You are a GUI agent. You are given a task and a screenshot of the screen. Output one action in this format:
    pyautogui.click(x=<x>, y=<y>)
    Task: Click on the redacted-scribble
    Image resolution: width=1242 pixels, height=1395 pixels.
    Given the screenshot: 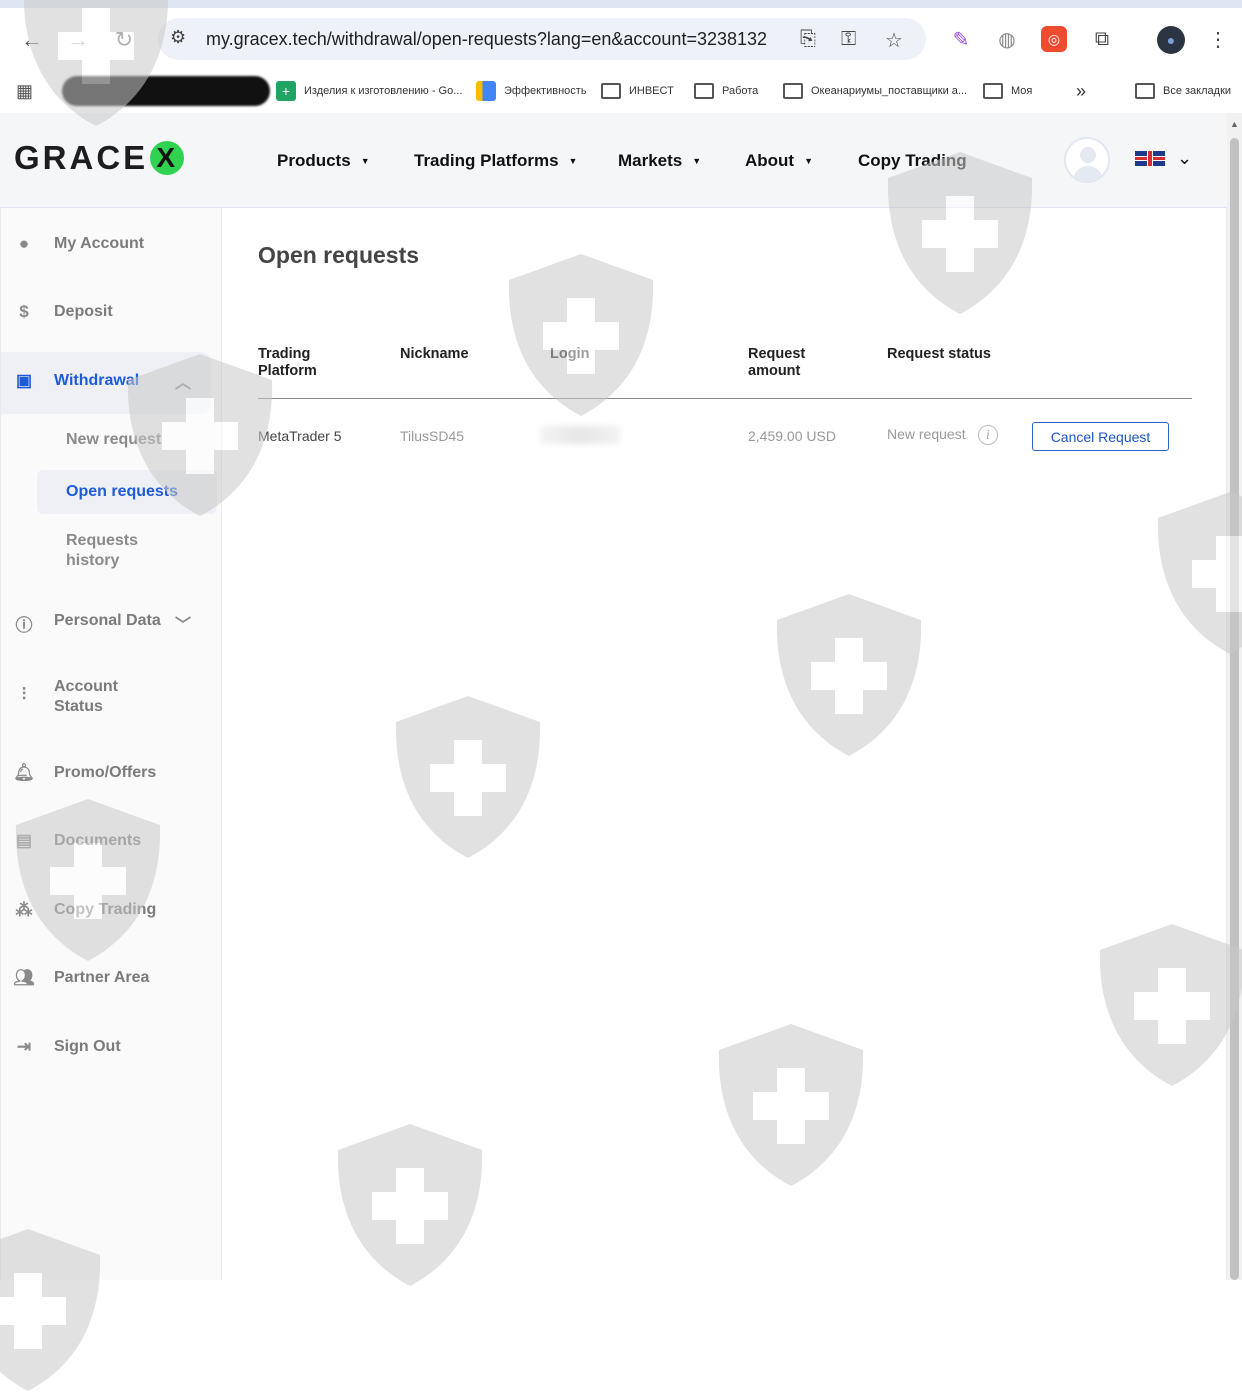 What is the action you would take?
    pyautogui.click(x=166, y=91)
    